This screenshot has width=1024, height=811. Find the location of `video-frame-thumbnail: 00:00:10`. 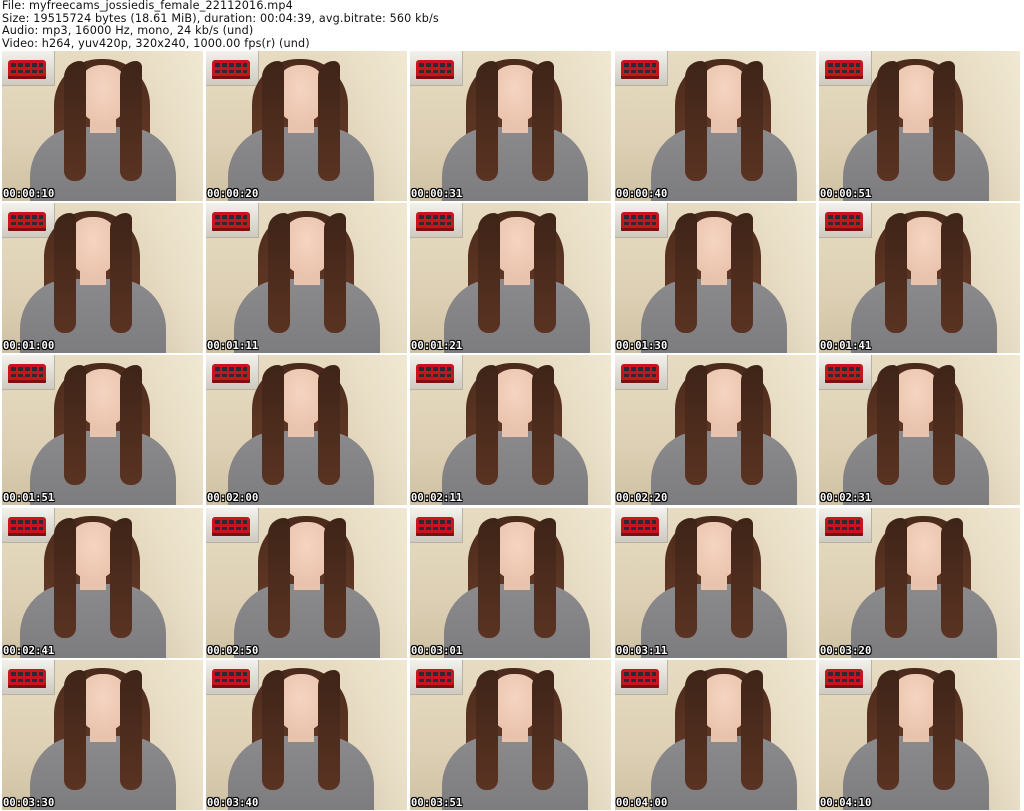

video-frame-thumbnail: 00:00:10 is located at coordinates (102, 126).